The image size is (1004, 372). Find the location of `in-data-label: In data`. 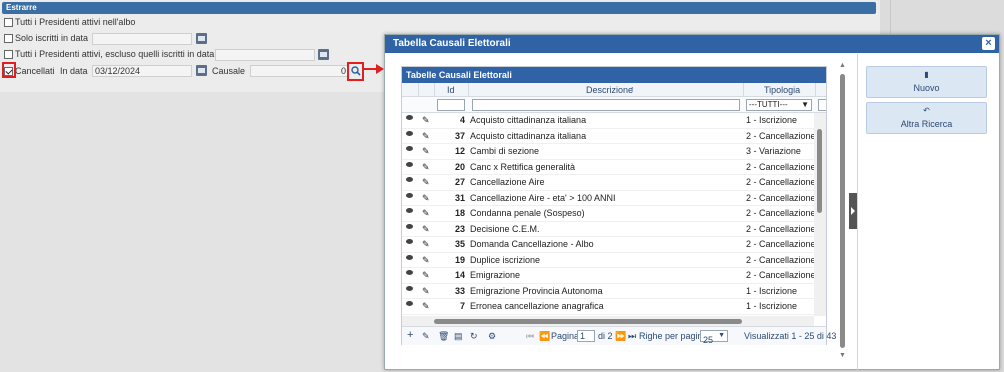

in-data-label: In data is located at coordinates (74, 71).